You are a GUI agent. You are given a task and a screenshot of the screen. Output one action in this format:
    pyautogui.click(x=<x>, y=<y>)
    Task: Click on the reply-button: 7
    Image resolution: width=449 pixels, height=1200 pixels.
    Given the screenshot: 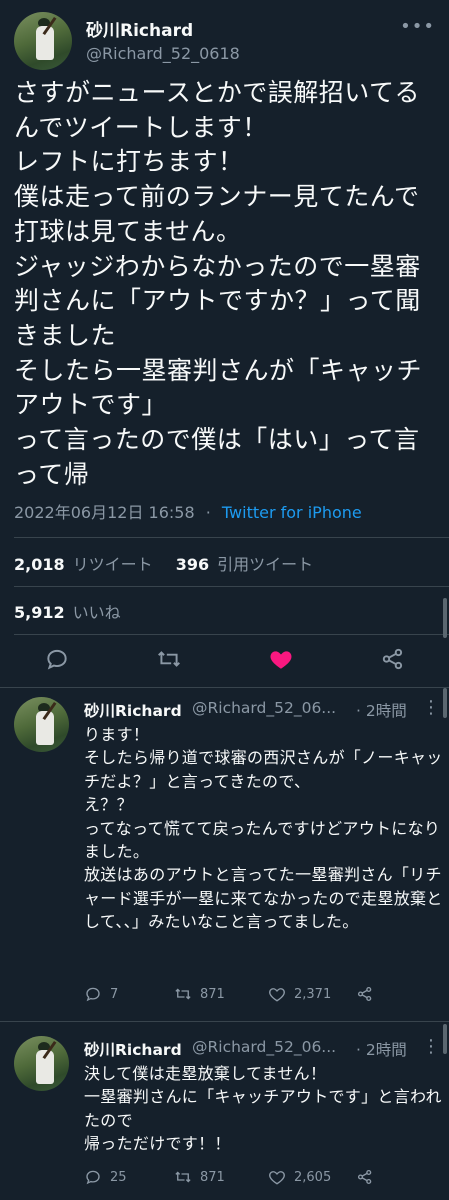 What is the action you would take?
    pyautogui.click(x=101, y=994)
    